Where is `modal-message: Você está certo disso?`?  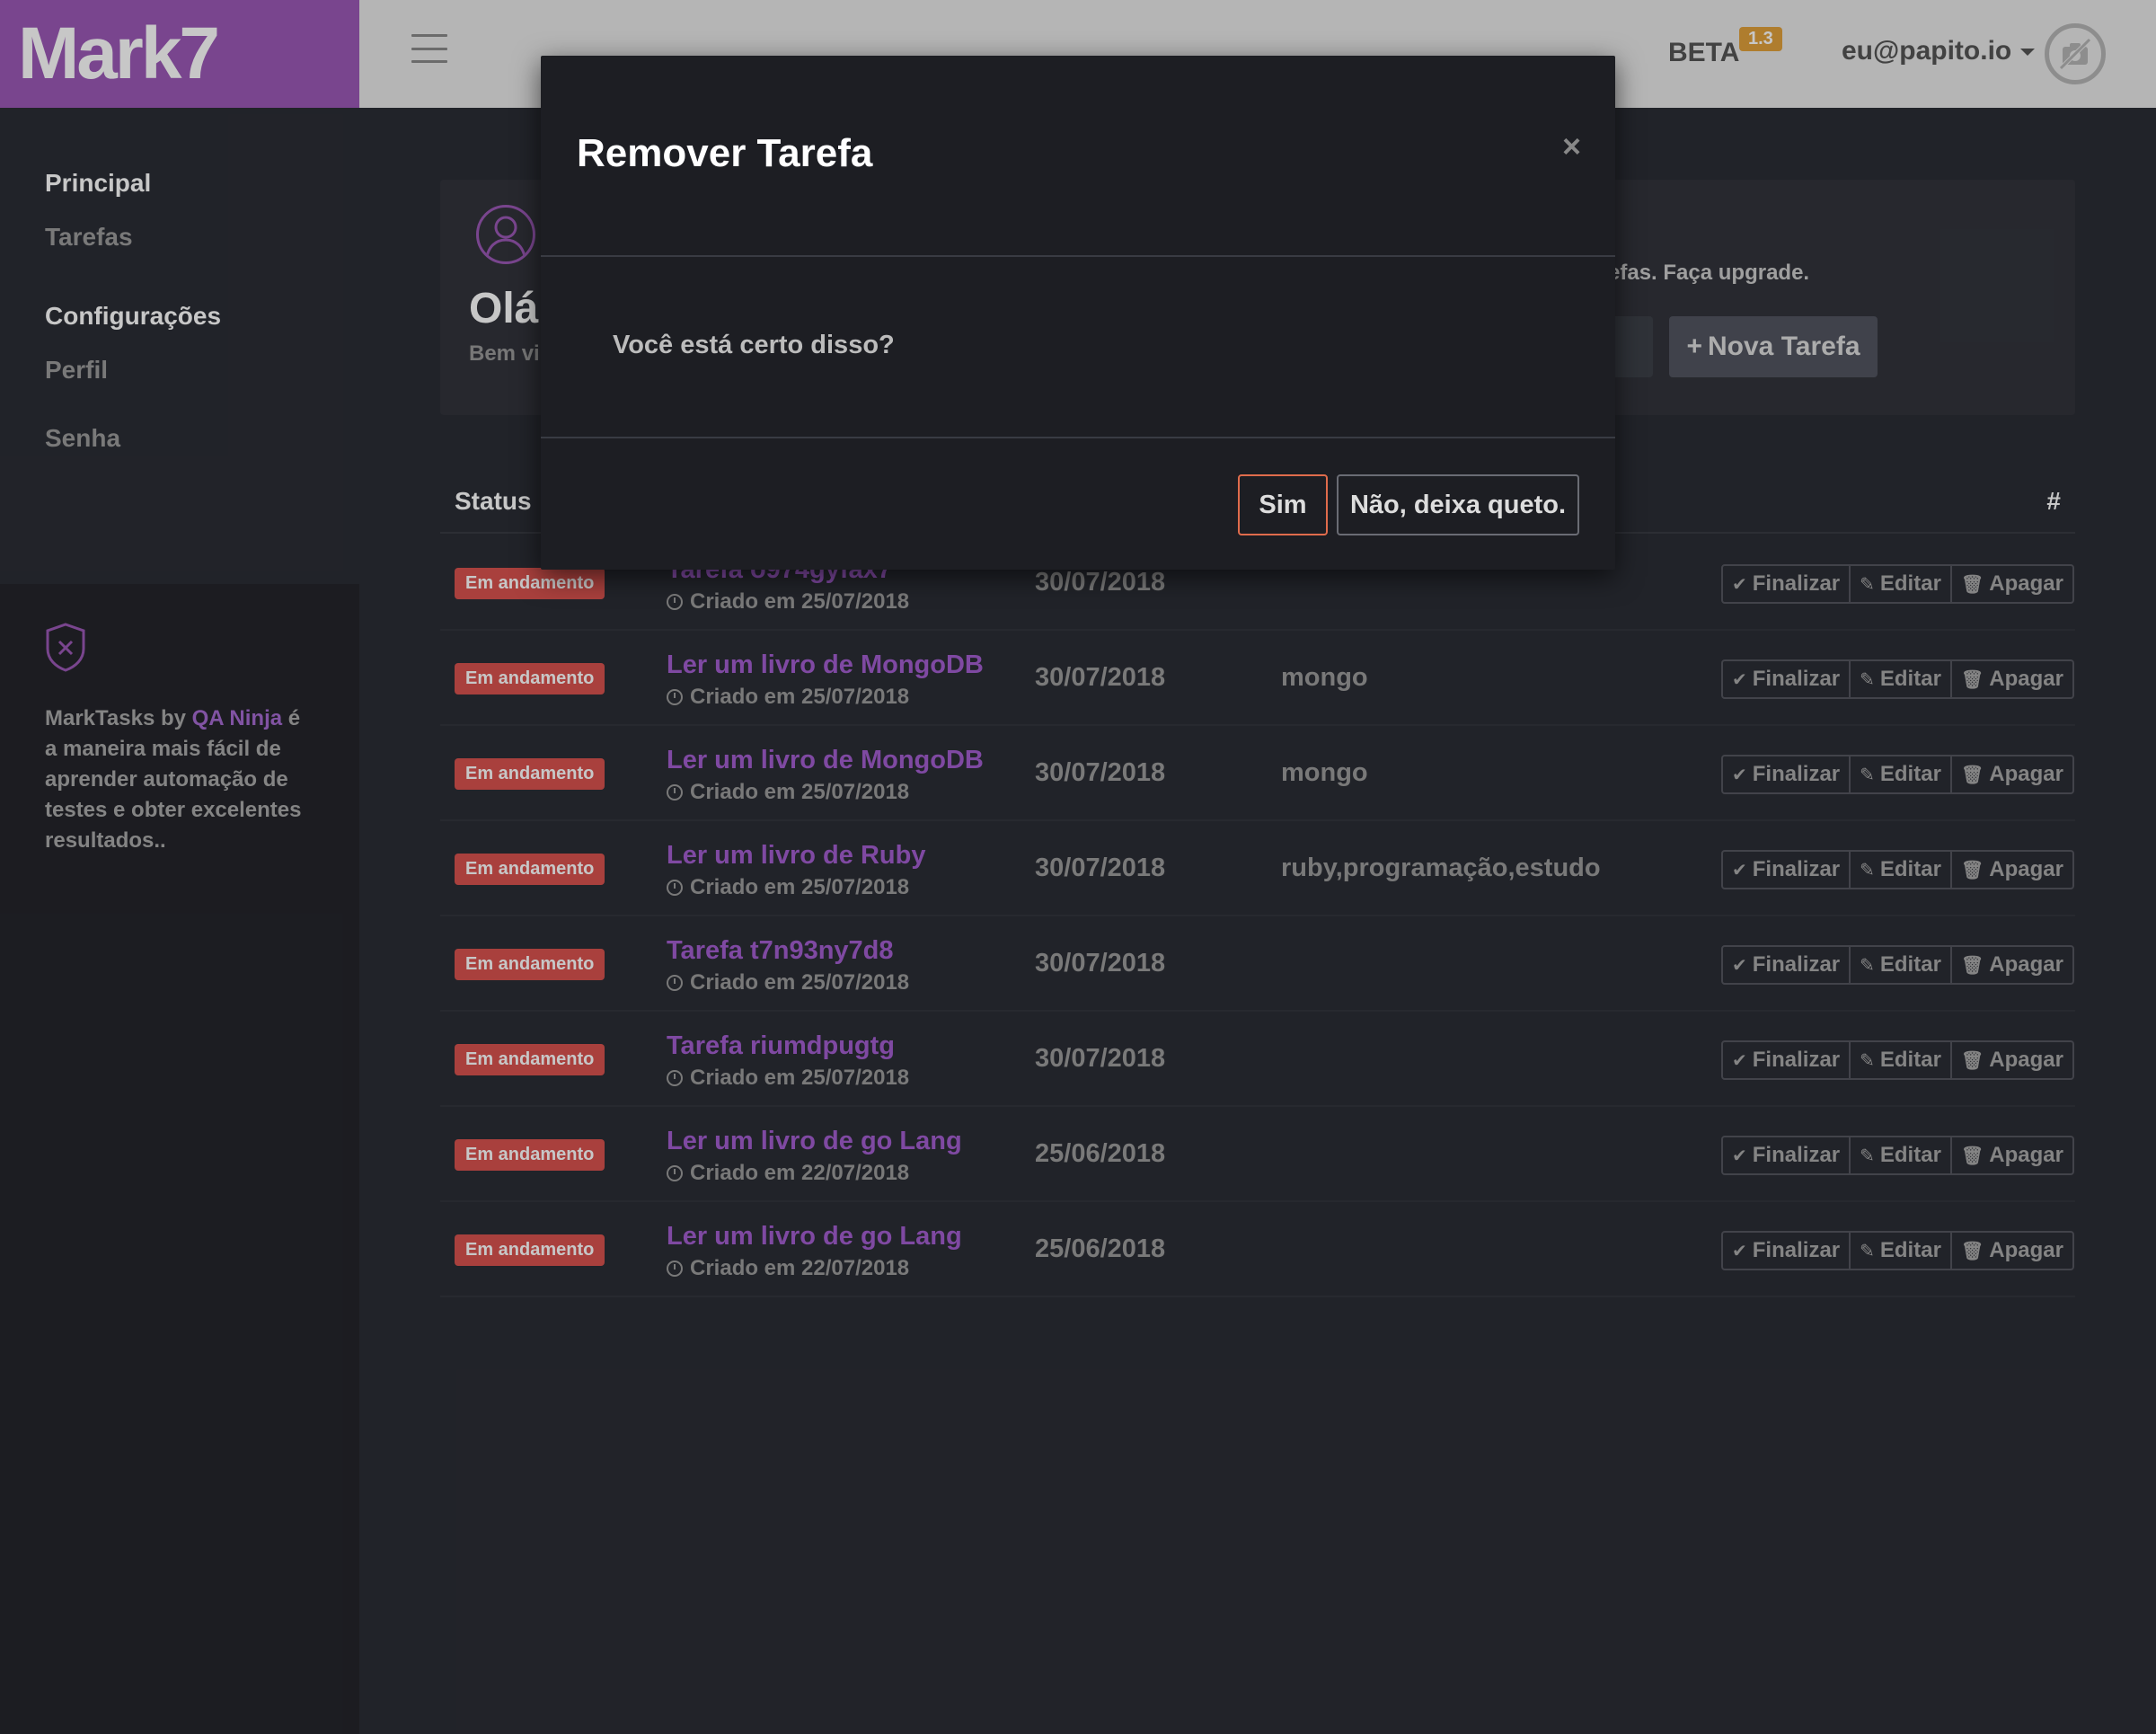 modal-message: Você está certo disso? is located at coordinates (754, 345).